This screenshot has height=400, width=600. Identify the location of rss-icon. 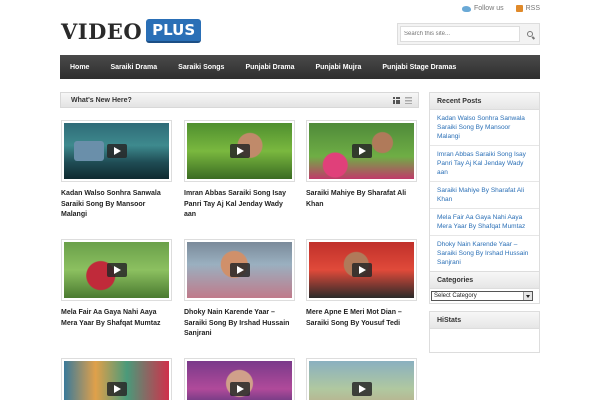
(519, 8).